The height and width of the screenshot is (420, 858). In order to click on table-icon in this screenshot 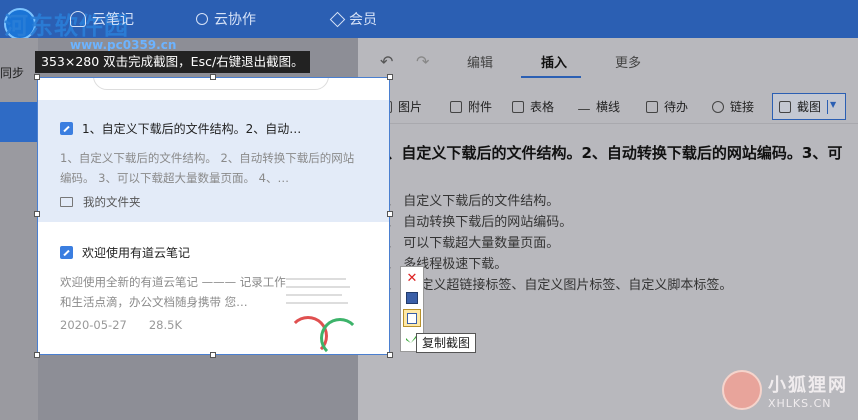, I will do `click(518, 106)`.